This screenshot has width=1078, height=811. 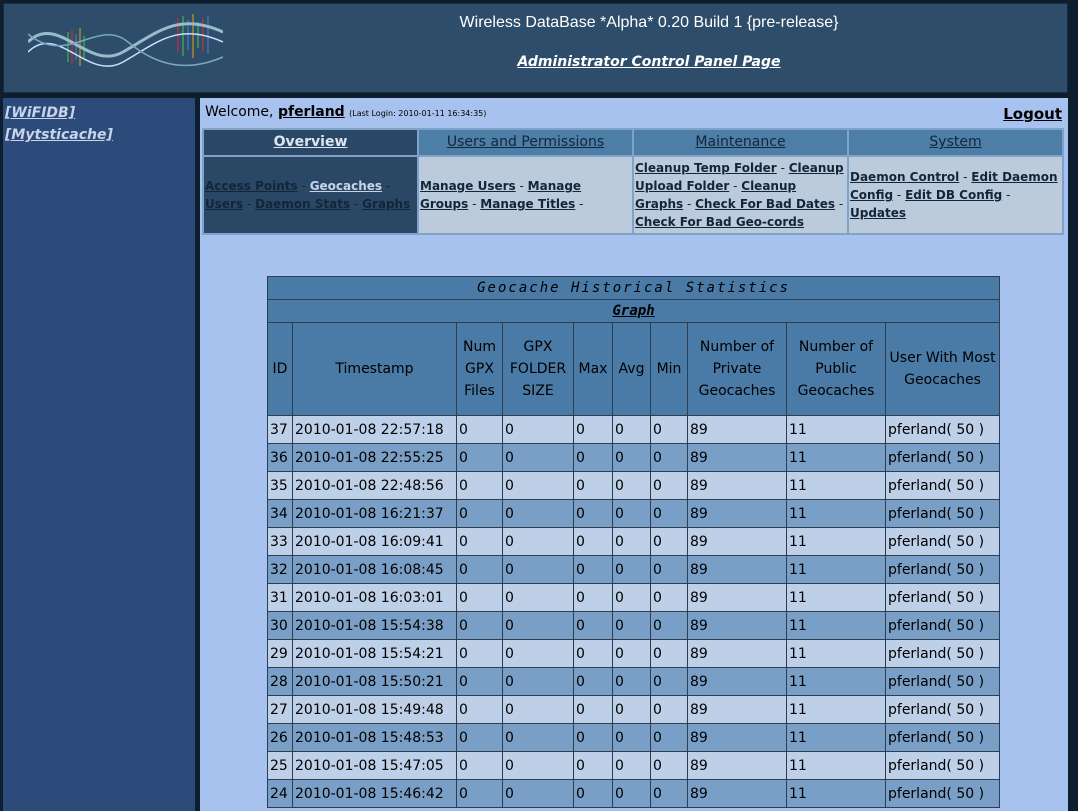 I want to click on link-daemon-control: Daemon Control, so click(x=904, y=177).